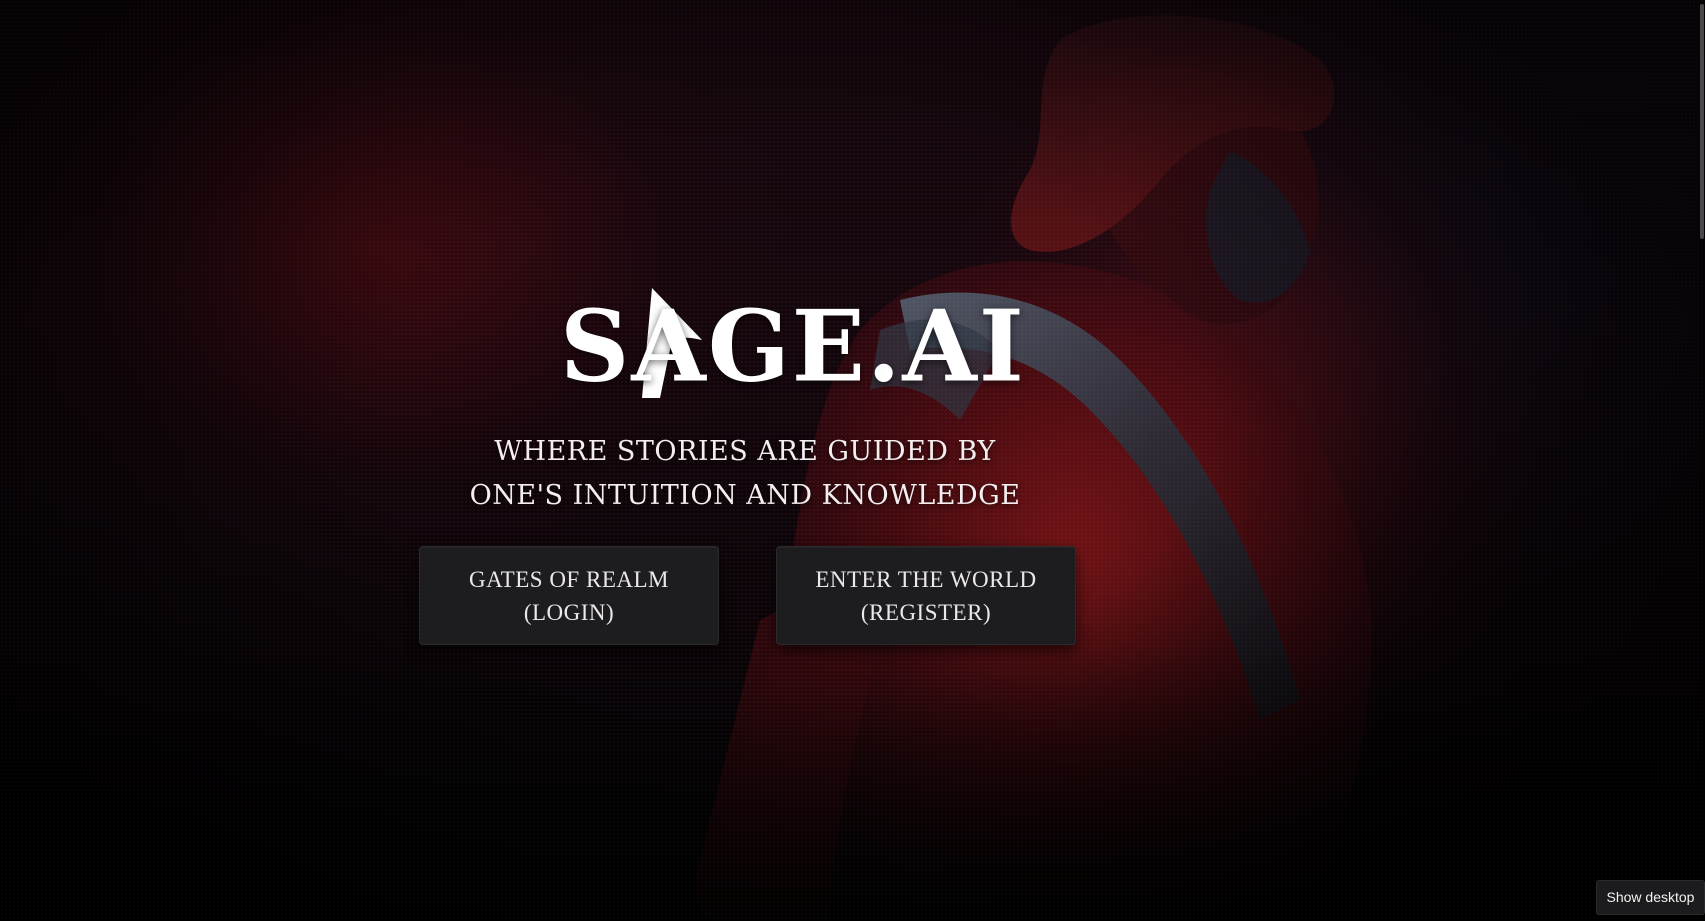 The width and height of the screenshot is (1705, 921). Describe the element at coordinates (1650, 897) in the screenshot. I see `show-desktop-button: Show desktop` at that location.